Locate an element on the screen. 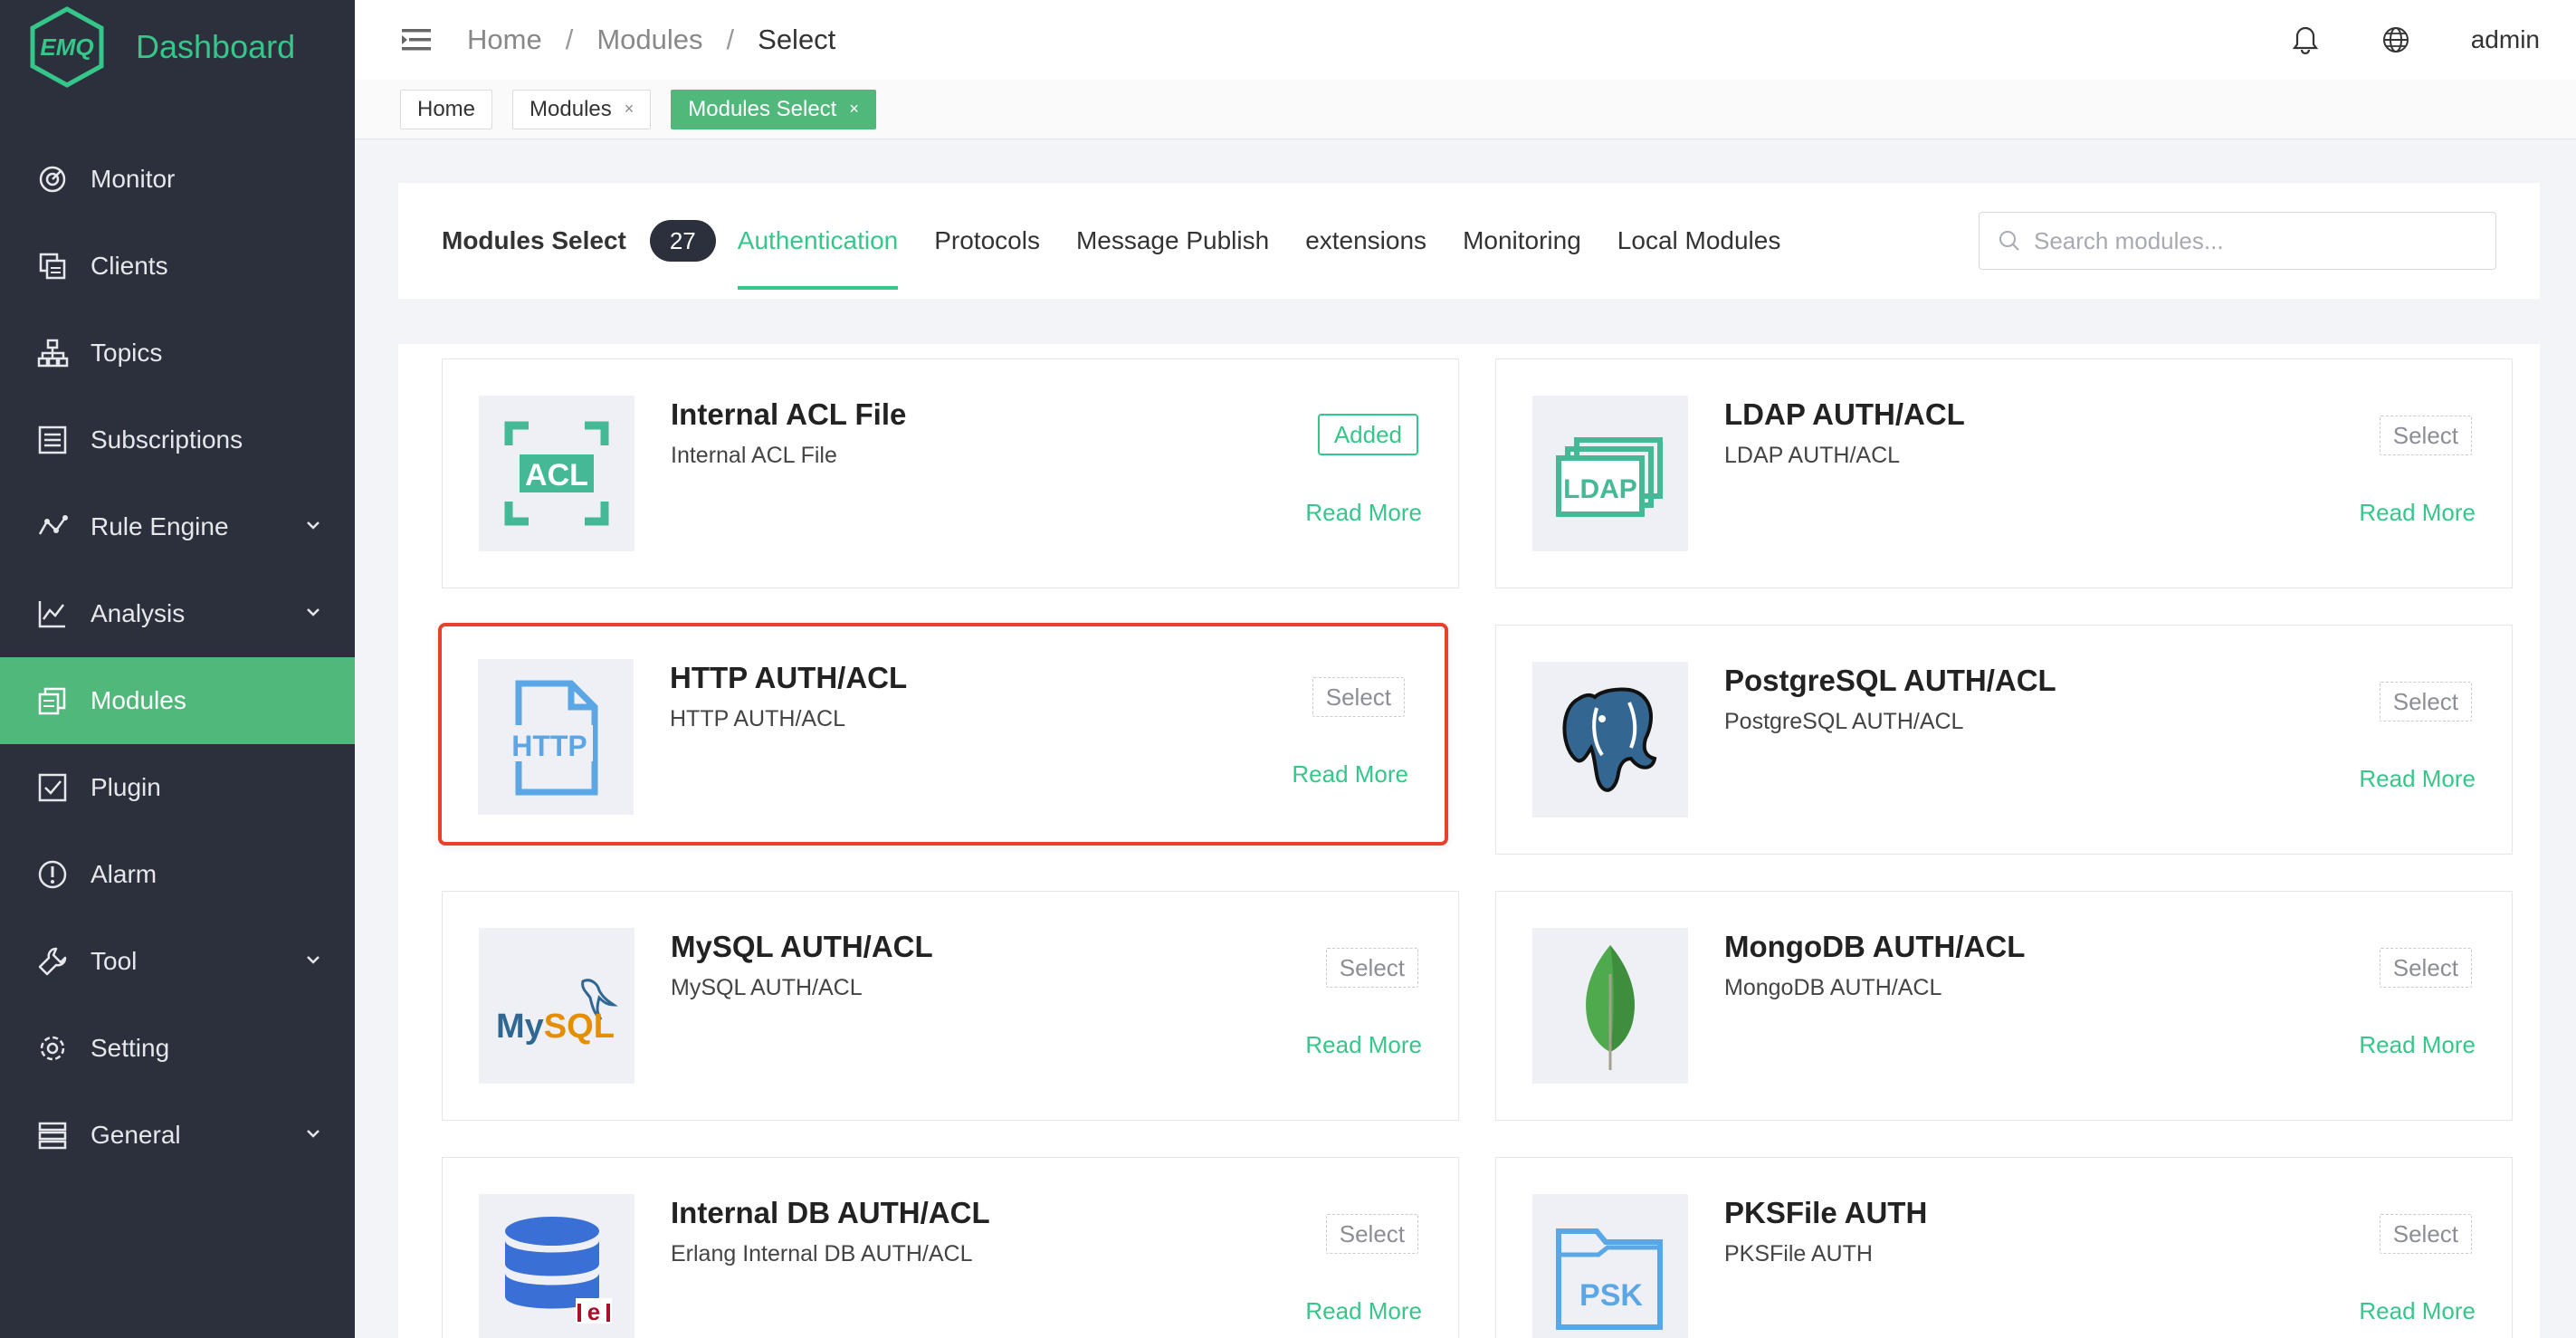 This screenshot has height=1338, width=2576. tag-modules: Modules × is located at coordinates (582, 109).